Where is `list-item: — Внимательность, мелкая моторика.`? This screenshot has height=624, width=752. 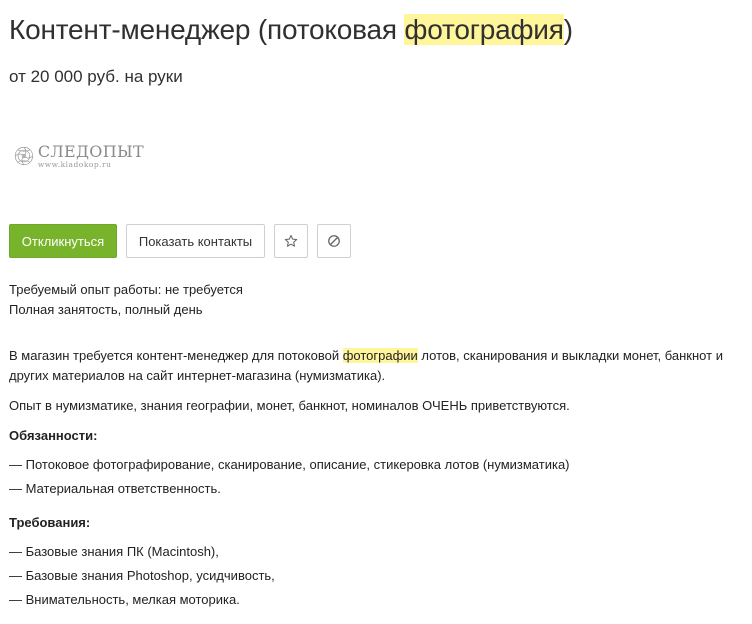 list-item: — Внимательность, мелкая моторика. is located at coordinates (124, 599).